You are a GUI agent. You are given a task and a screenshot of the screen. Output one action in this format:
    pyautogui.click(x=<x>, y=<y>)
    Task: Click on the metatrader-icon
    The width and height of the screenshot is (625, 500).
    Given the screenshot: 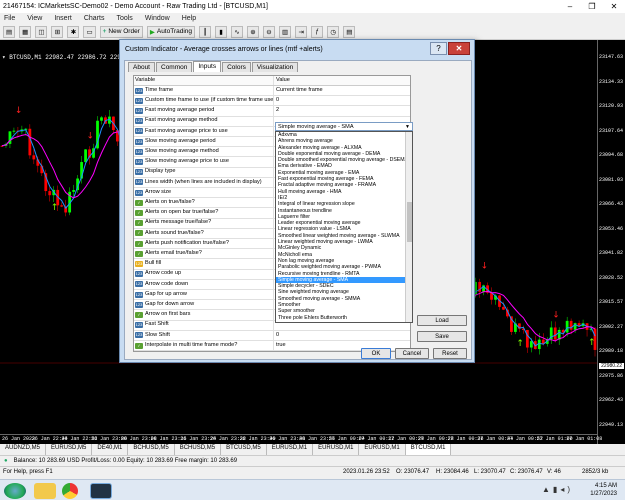 What is the action you would take?
    pyautogui.click(x=101, y=491)
    